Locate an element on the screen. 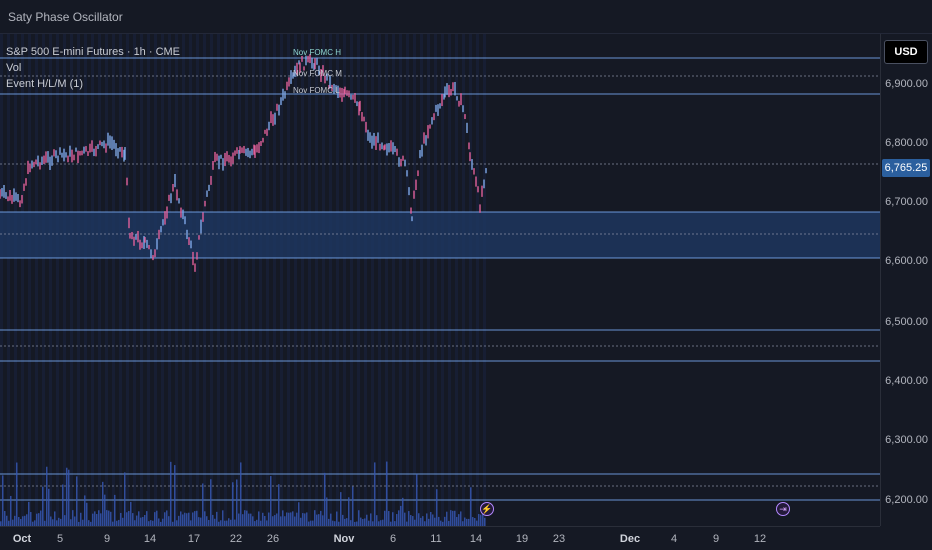 The width and height of the screenshot is (932, 550). price-tick: 6,900.00 is located at coordinates (906, 84).